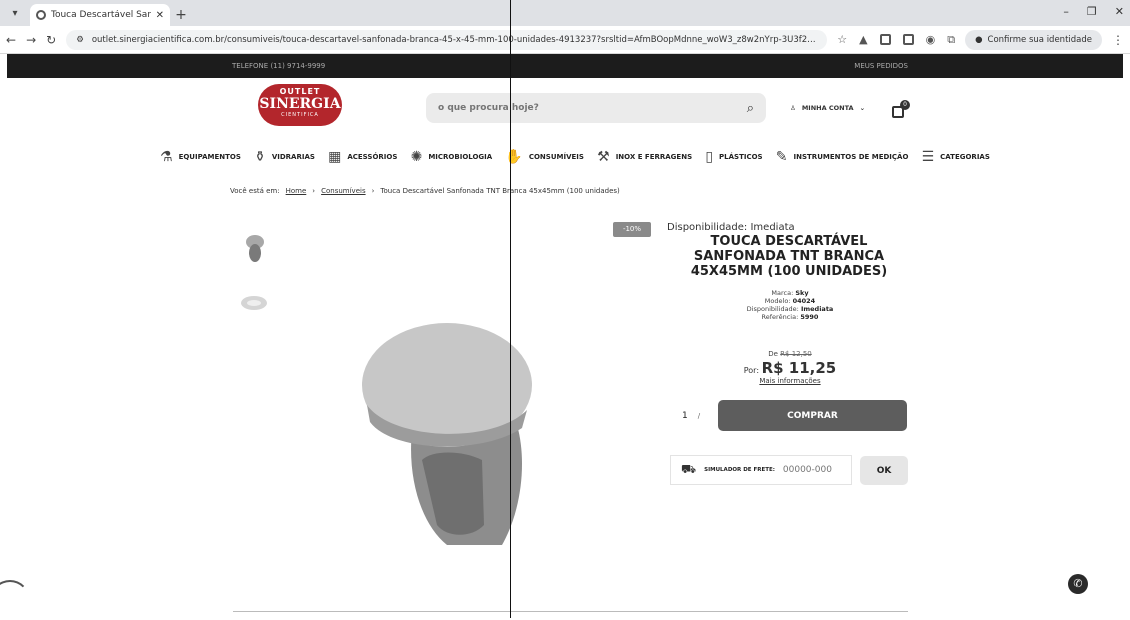 This screenshot has height=620, width=1130. I want to click on logo-top-text: OUTLET, so click(300, 91).